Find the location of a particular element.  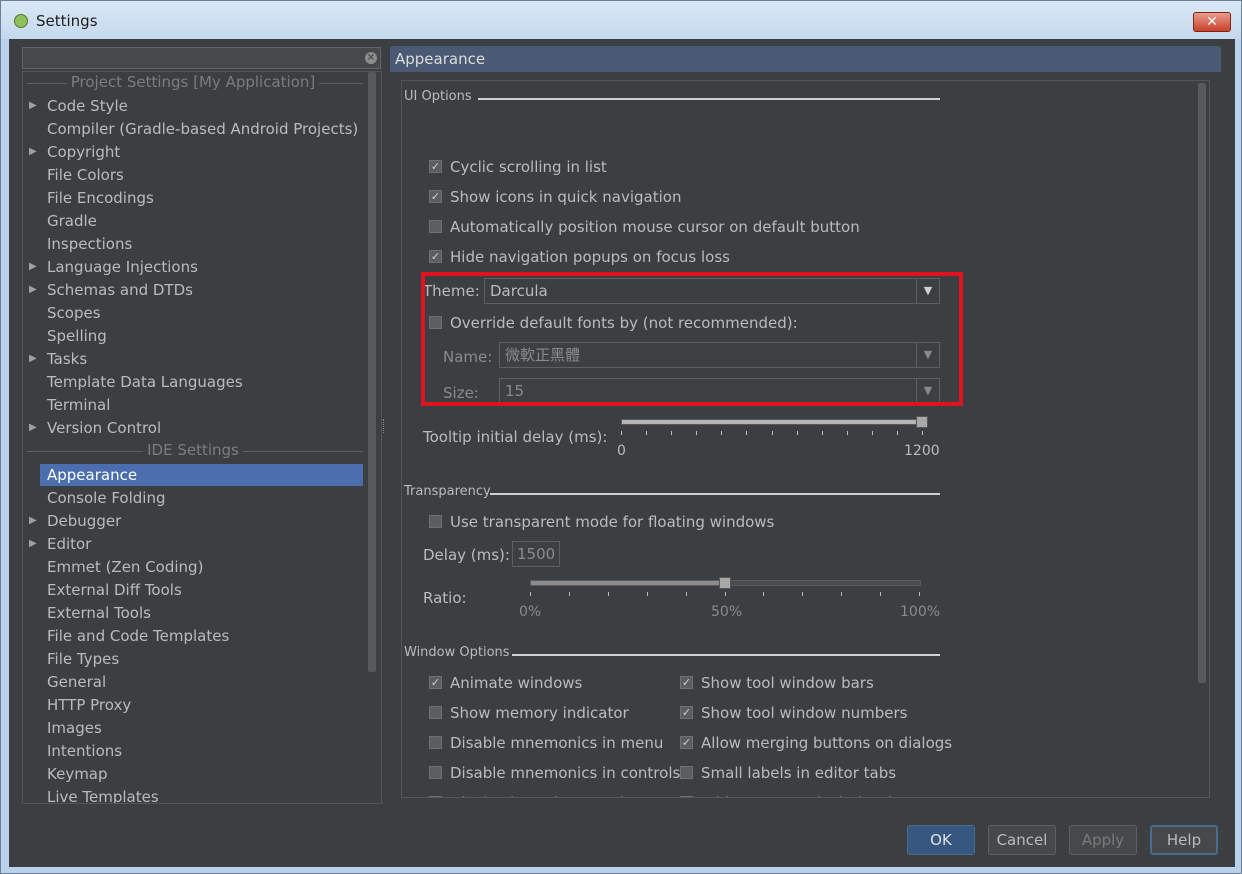

tree-item: Terminal is located at coordinates (78, 405).